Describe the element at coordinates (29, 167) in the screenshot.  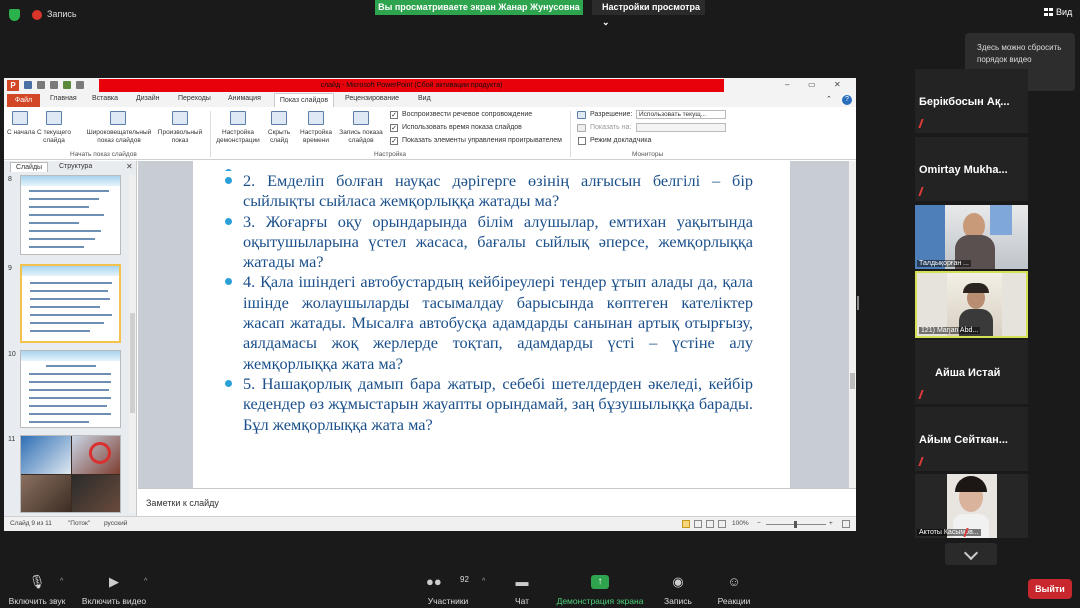
I see `tab-slides: Слайды` at that location.